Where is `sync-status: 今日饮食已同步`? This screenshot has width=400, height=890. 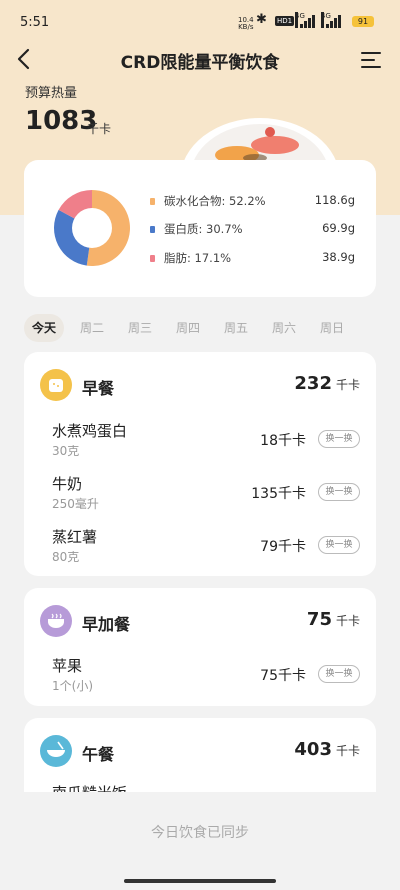 sync-status: 今日饮食已同步 is located at coordinates (200, 833).